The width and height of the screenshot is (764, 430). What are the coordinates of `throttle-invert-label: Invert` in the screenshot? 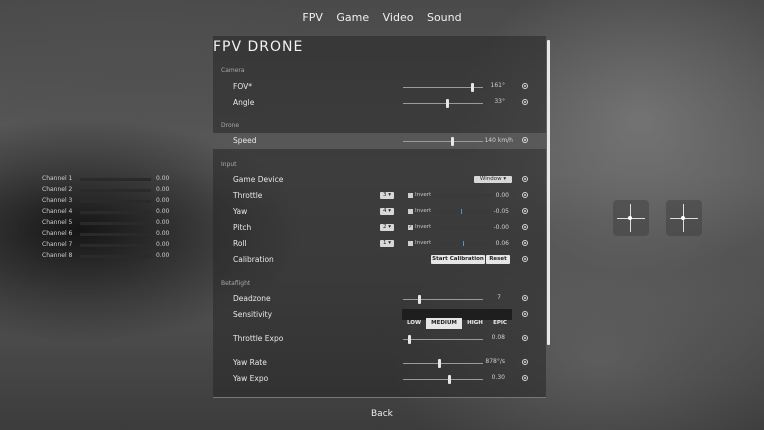 It's located at (423, 195).